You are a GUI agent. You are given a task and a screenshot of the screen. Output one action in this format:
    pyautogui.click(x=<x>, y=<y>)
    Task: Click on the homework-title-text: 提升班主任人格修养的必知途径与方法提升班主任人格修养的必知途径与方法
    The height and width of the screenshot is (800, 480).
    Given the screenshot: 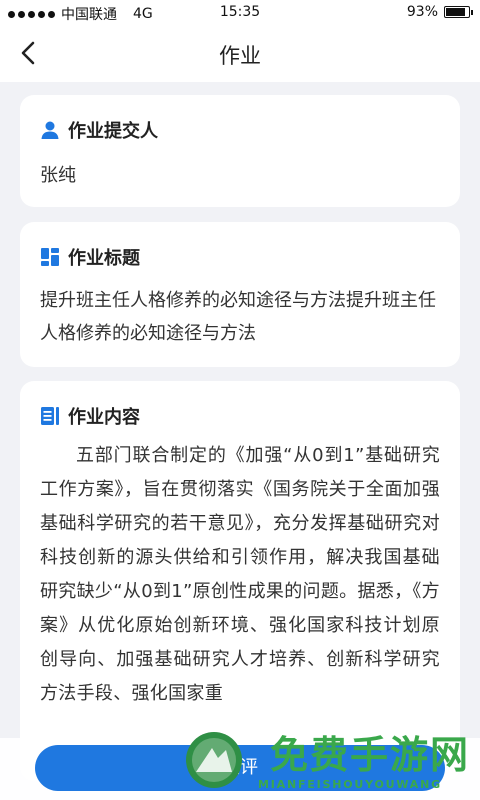 What is the action you would take?
    pyautogui.click(x=238, y=317)
    